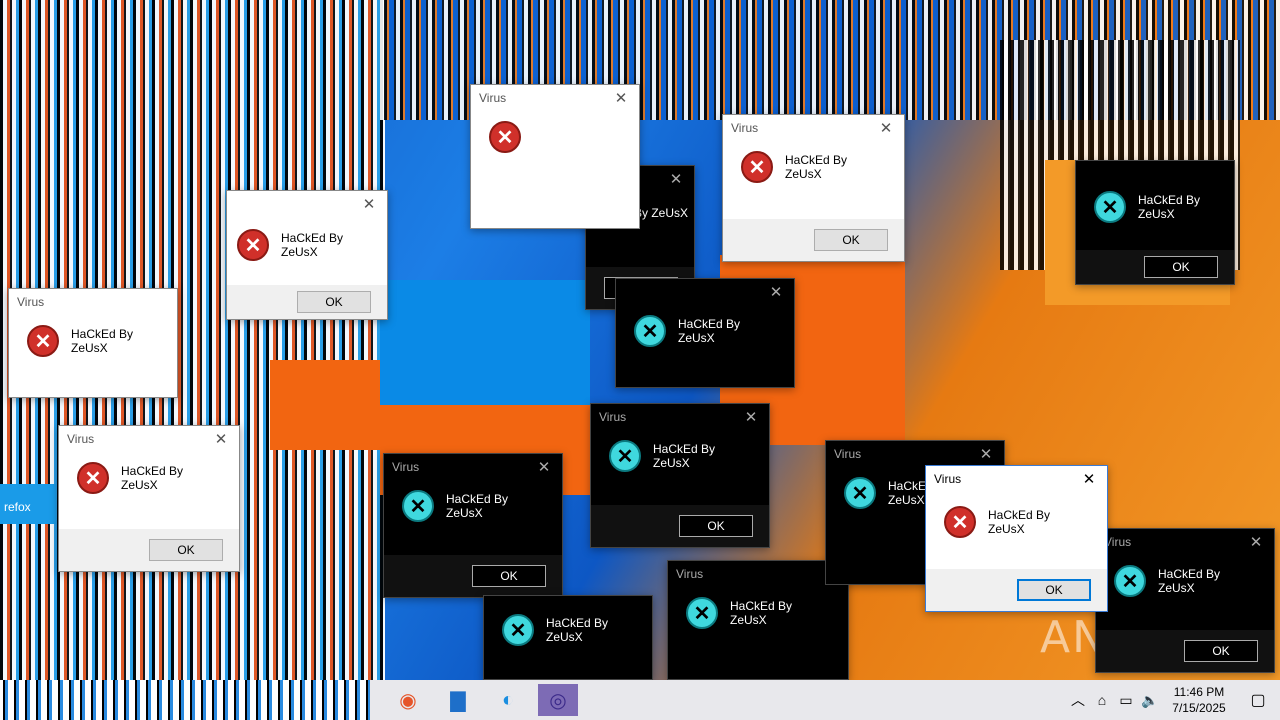 The image size is (1280, 720). I want to click on chevron-up-icon: ︿, so click(1078, 700).